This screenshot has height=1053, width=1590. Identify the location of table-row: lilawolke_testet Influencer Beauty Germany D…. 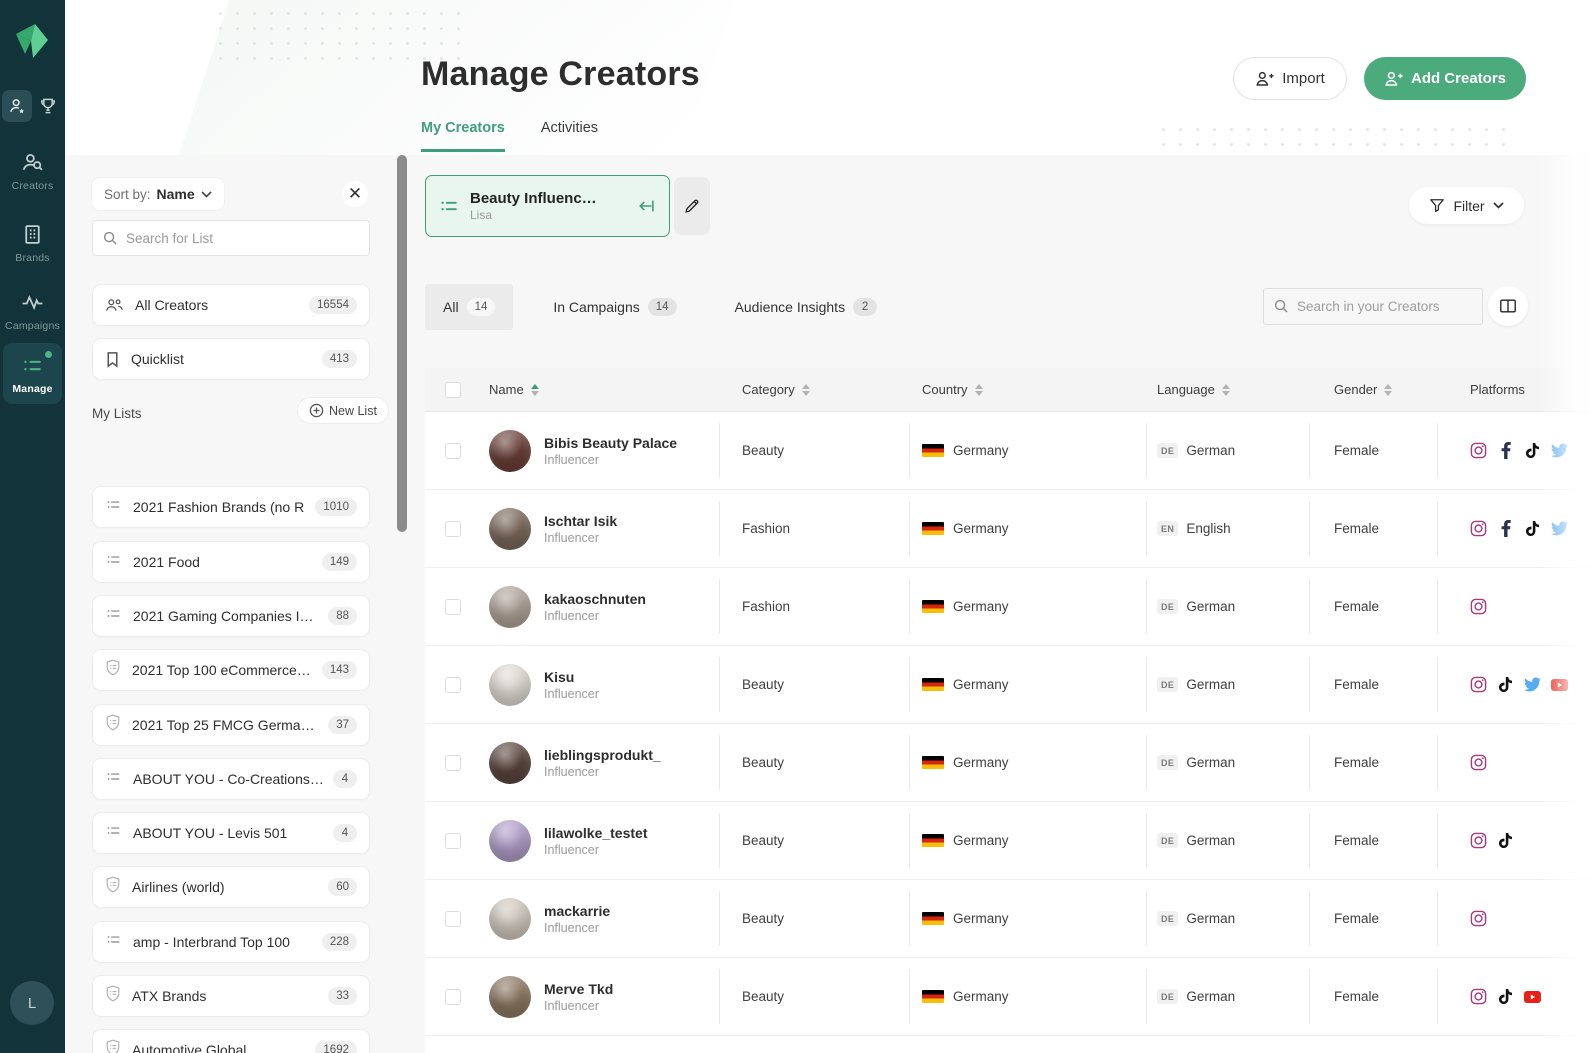
(1007, 841).